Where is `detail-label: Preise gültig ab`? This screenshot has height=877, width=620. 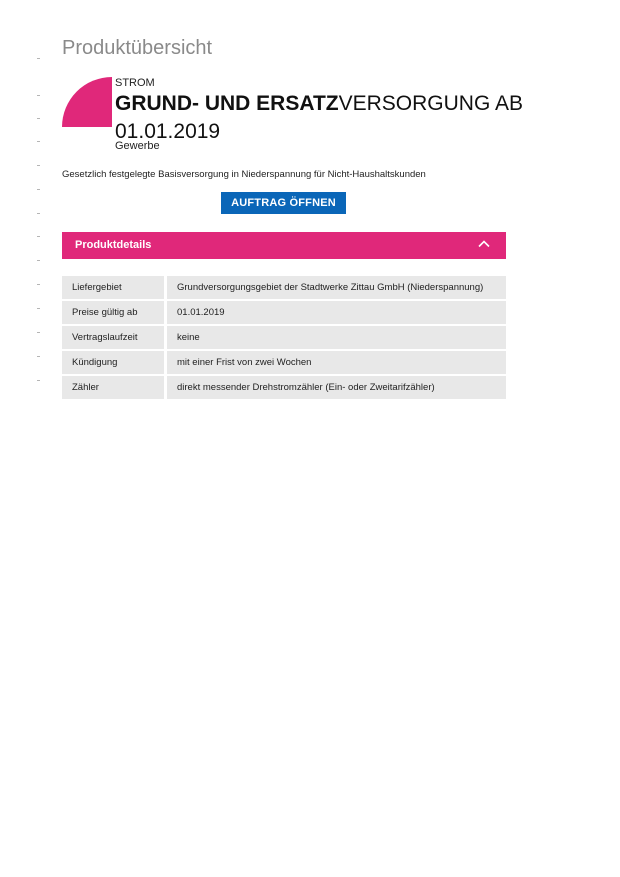 detail-label: Preise gültig ab is located at coordinates (114, 312).